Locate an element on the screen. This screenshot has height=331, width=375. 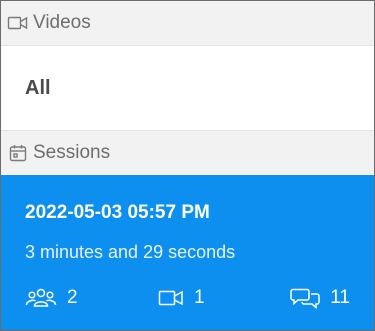
videos-stat: 1 is located at coordinates (181, 298).